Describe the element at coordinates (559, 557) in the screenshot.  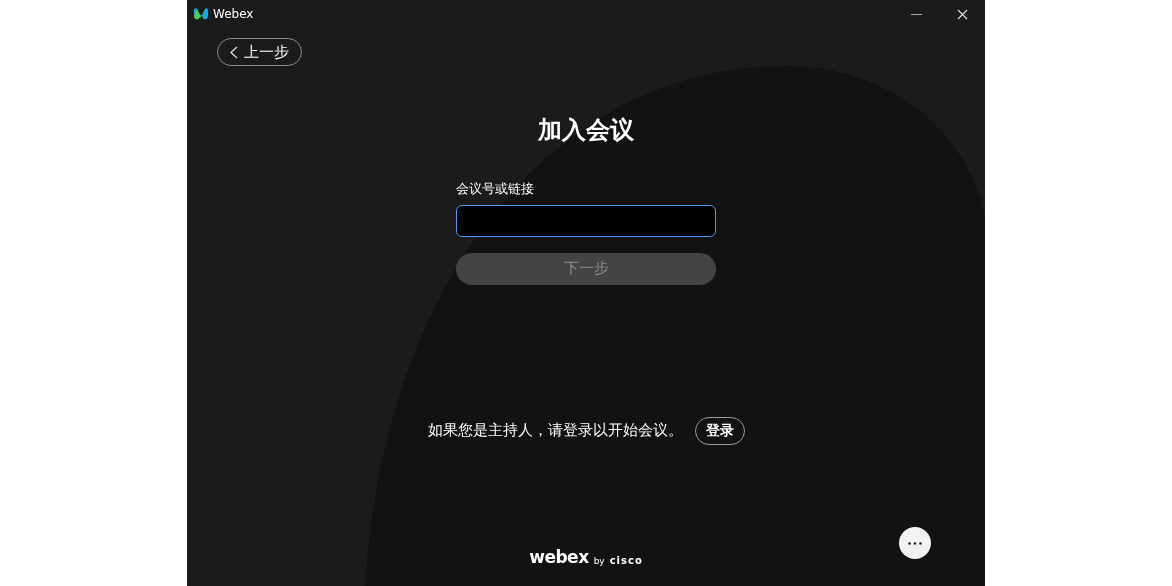
I see `brand-logo: webex` at that location.